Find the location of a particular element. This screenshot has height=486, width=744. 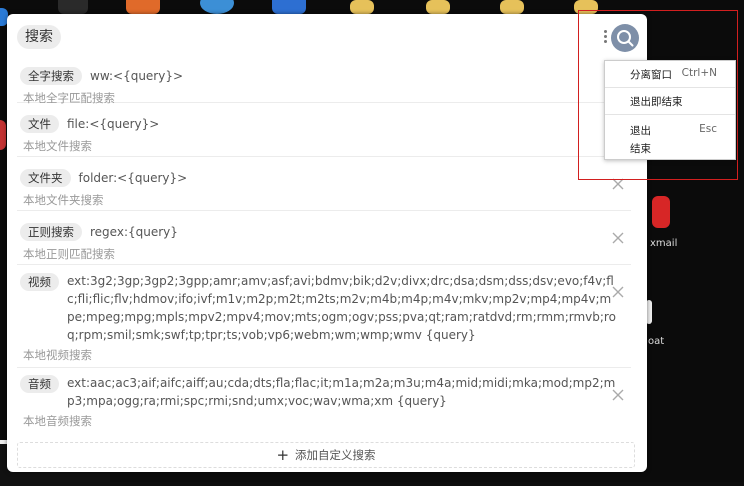

desktop-label: oat is located at coordinates (656, 341).